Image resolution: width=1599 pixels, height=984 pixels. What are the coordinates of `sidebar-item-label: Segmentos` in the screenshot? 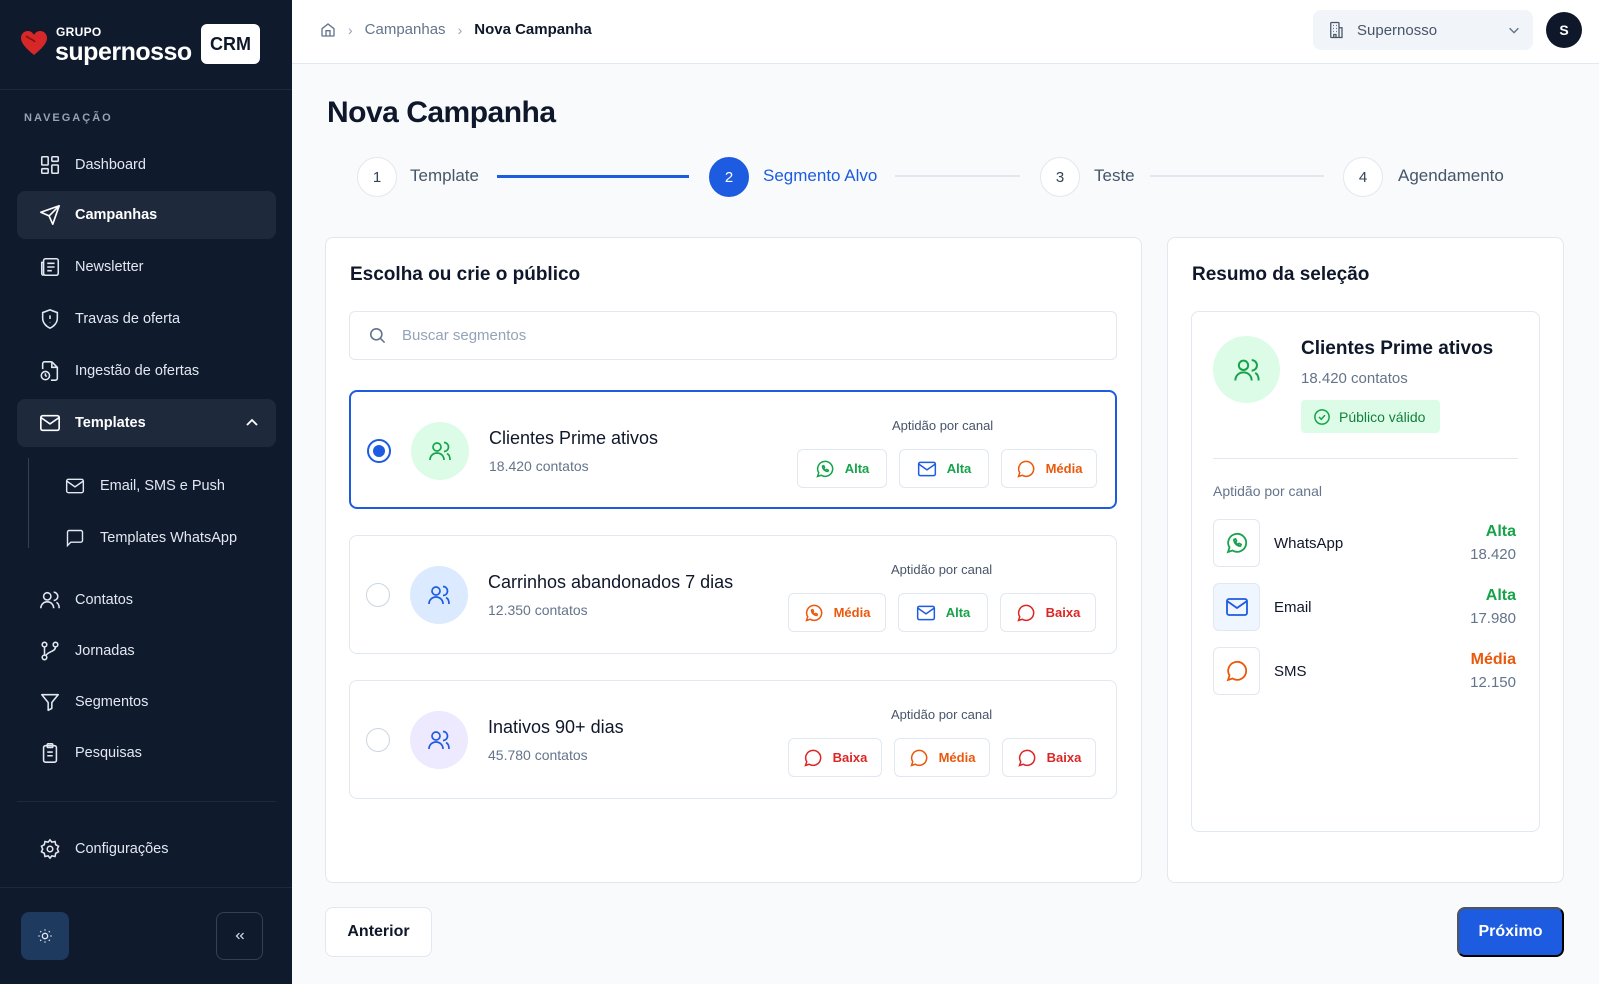 It's located at (112, 702).